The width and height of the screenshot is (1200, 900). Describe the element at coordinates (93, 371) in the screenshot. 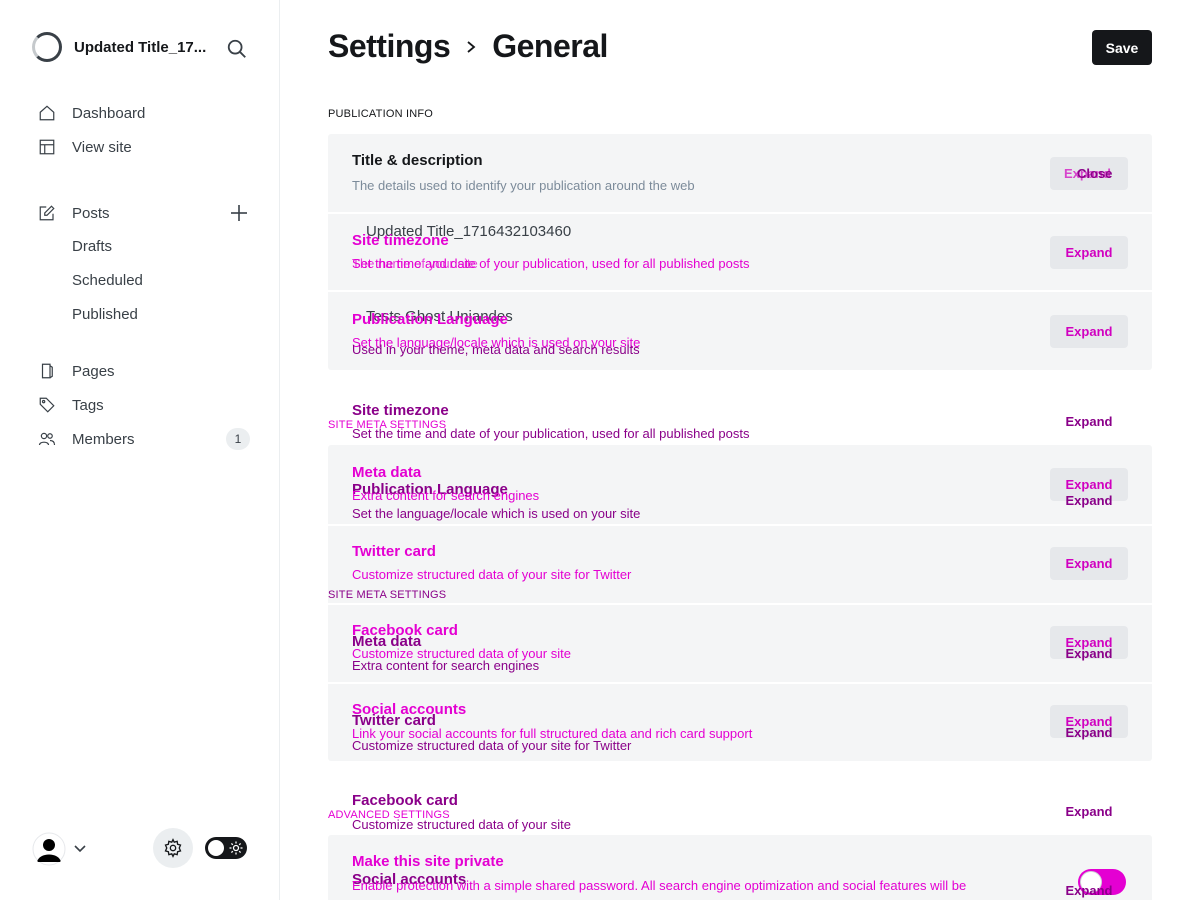

I see `nav-pages-label: Pages` at that location.